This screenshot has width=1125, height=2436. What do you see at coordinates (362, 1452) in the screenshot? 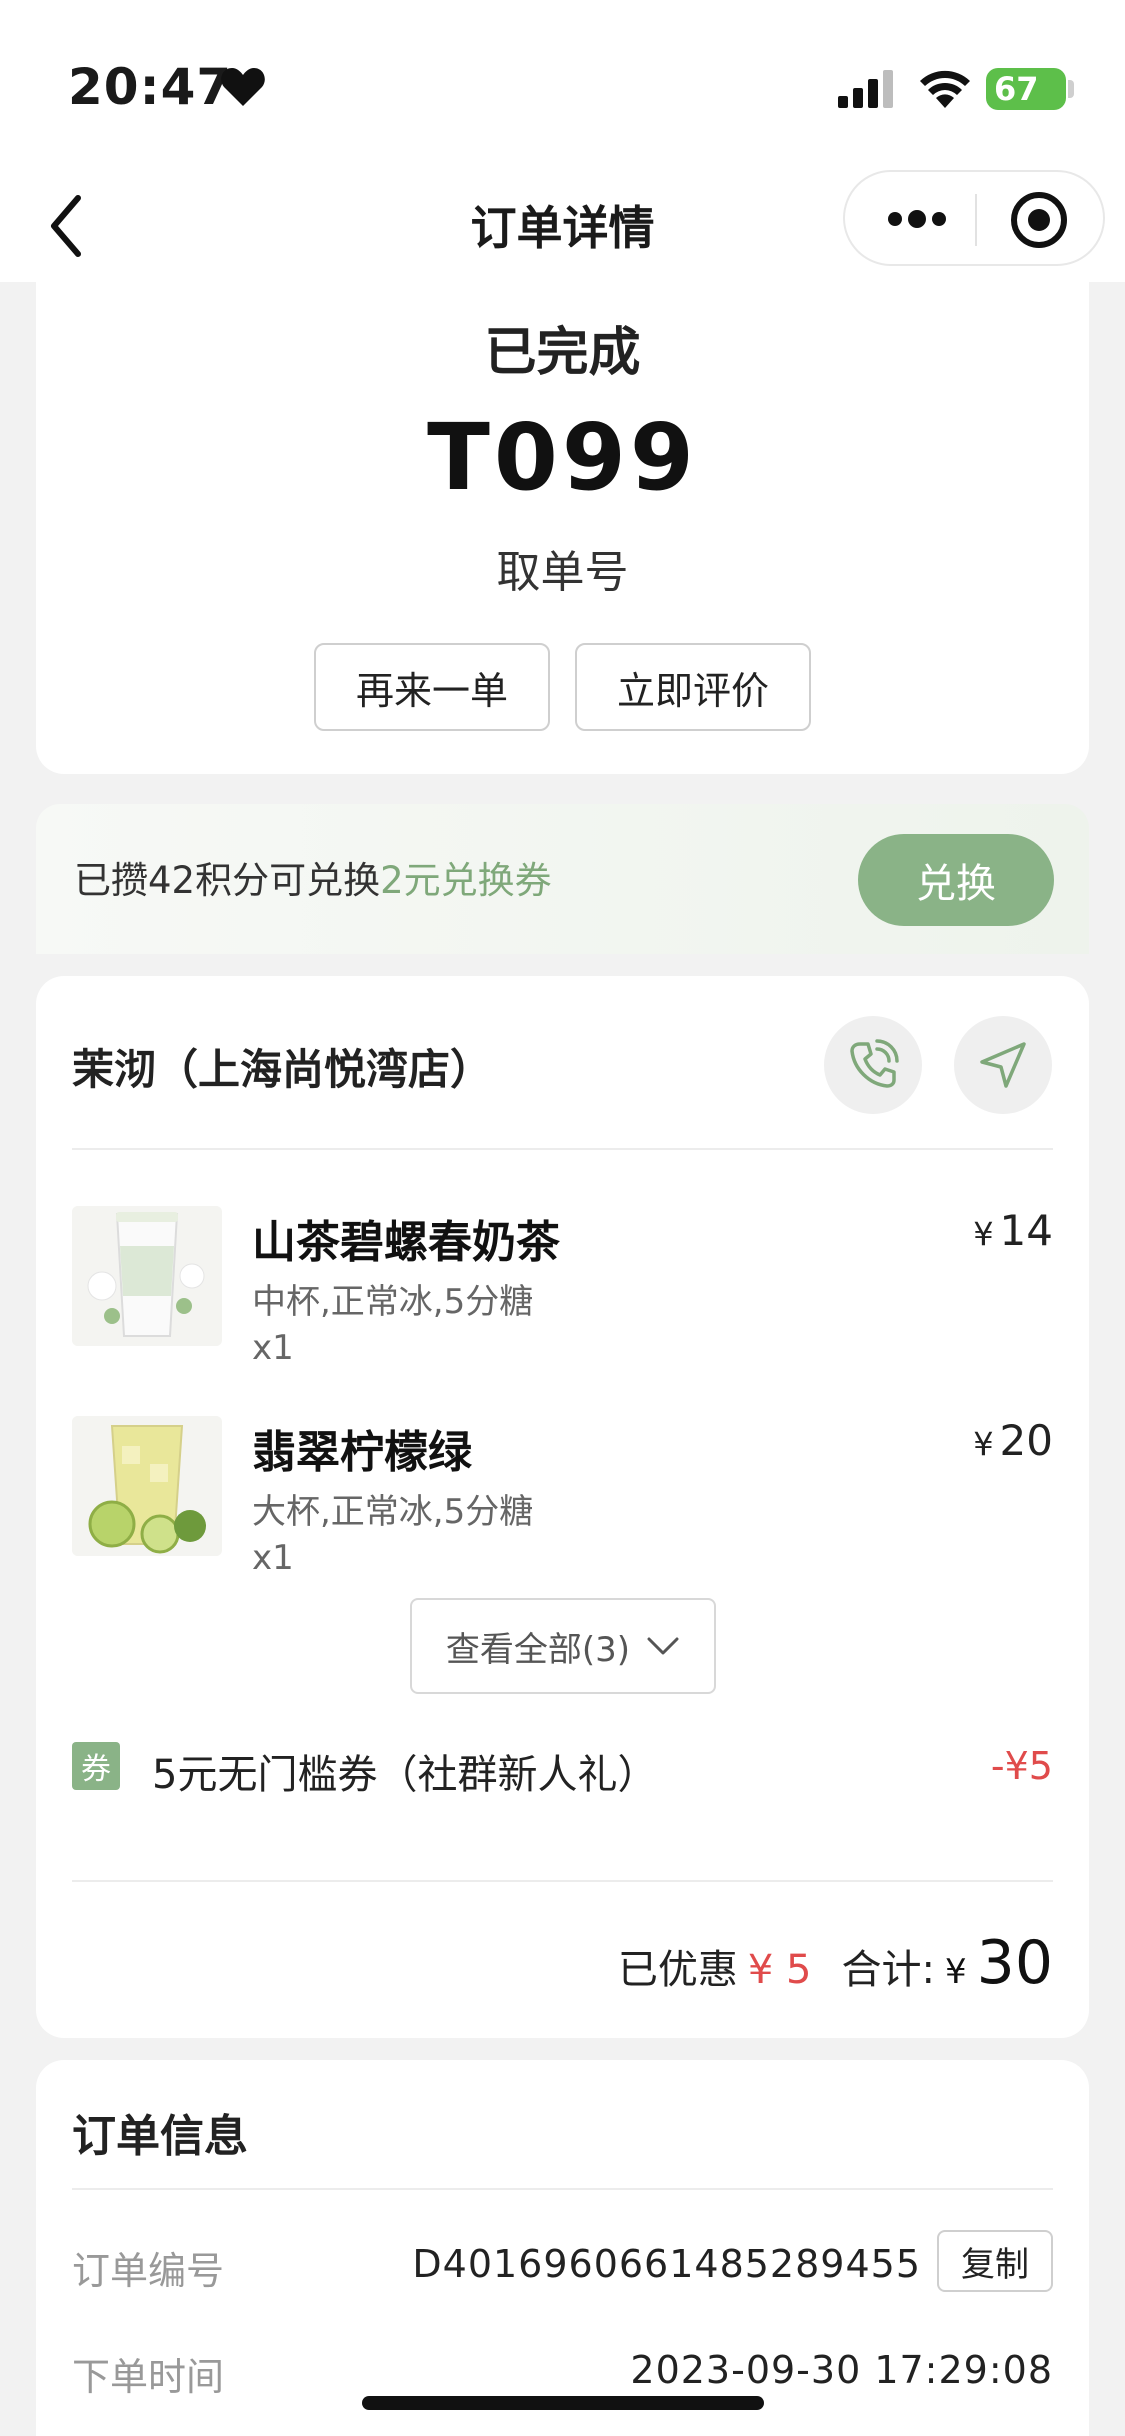
I see `item-name: 翡翠柠檬绿` at bounding box center [362, 1452].